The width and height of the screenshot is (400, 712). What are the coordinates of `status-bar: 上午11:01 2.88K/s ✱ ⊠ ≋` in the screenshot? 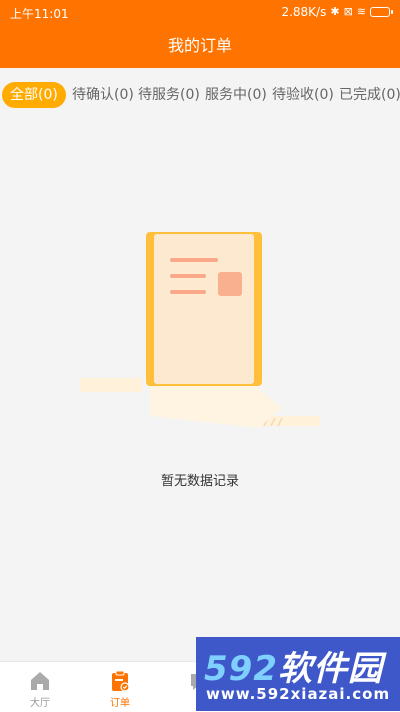 It's located at (200, 12).